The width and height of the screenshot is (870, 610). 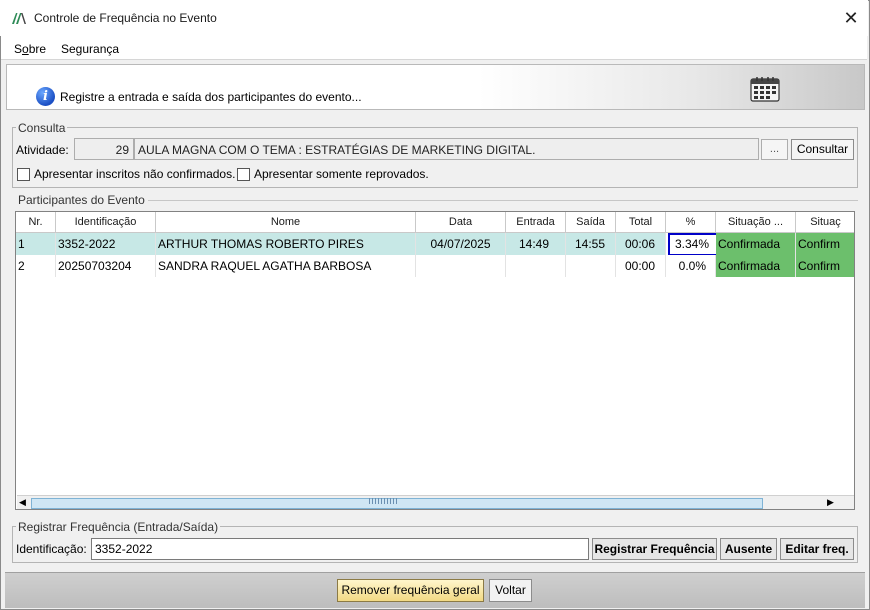 What do you see at coordinates (693, 244) in the screenshot?
I see `table-cell-percent-selected: 3.34%` at bounding box center [693, 244].